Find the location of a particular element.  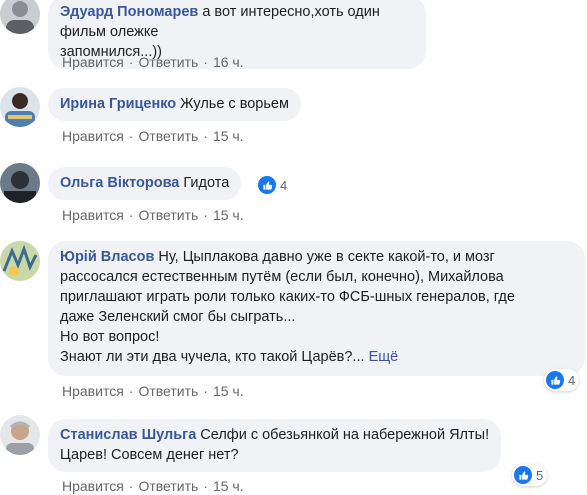

comment-author: Ирина Гриценко is located at coordinates (118, 104).